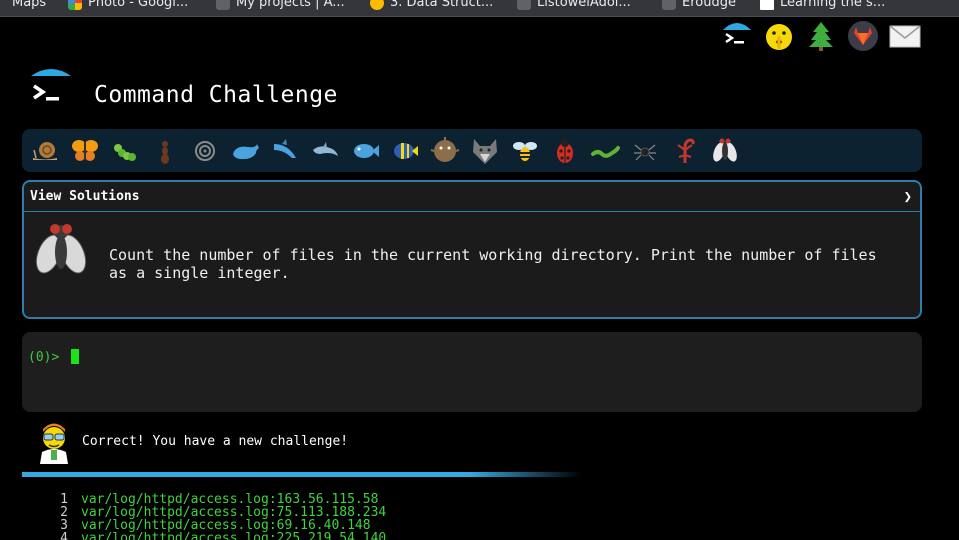  Describe the element at coordinates (405, 151) in the screenshot. I see `tropical-fish-icon` at that location.